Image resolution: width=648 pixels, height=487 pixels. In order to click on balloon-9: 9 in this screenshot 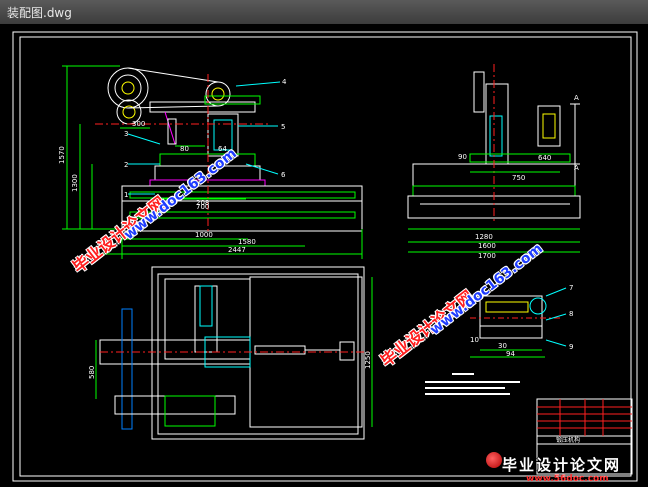, I will do `click(571, 347)`.